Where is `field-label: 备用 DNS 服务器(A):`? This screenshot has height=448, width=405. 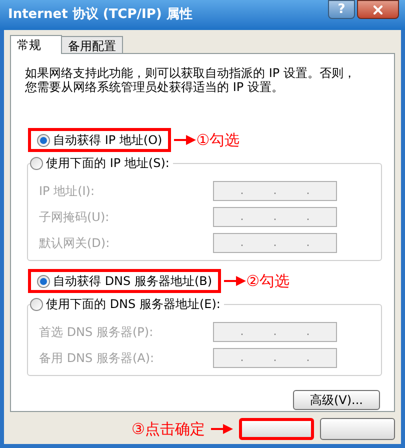 field-label: 备用 DNS 服务器(A): is located at coordinates (97, 358).